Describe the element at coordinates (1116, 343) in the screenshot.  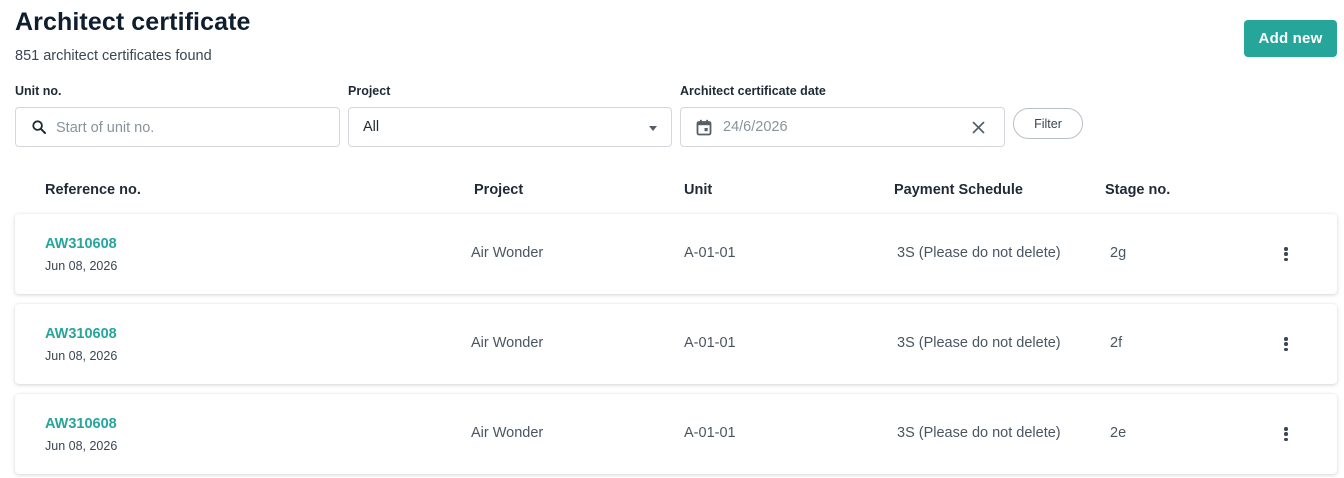
I see `stage-cell: 2f` at that location.